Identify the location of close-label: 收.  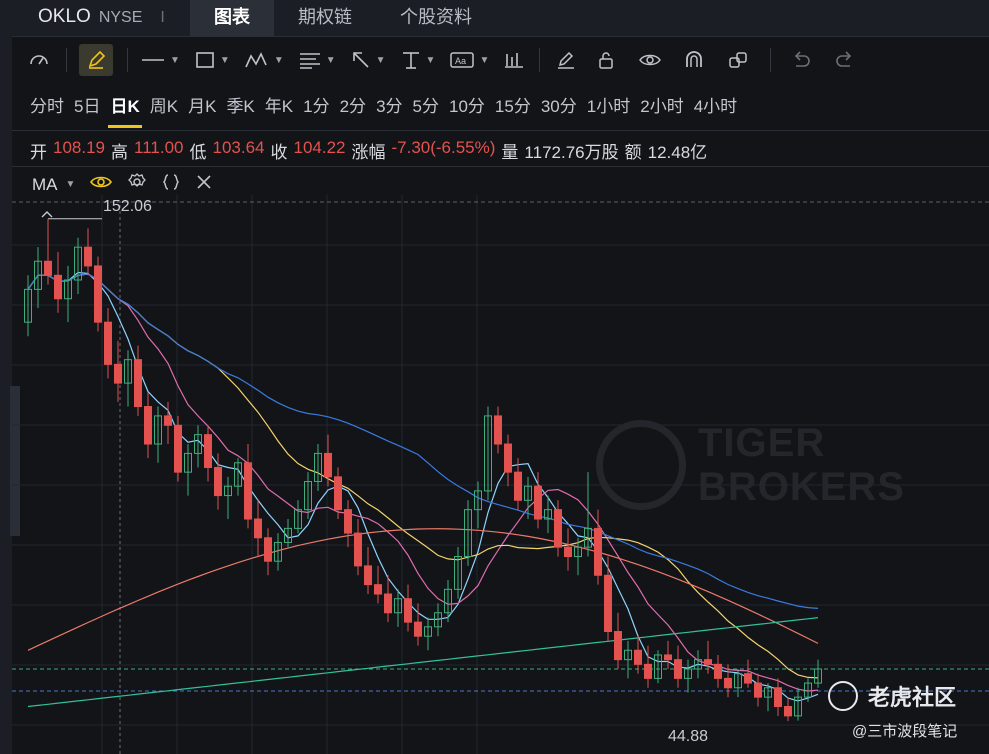
(279, 152).